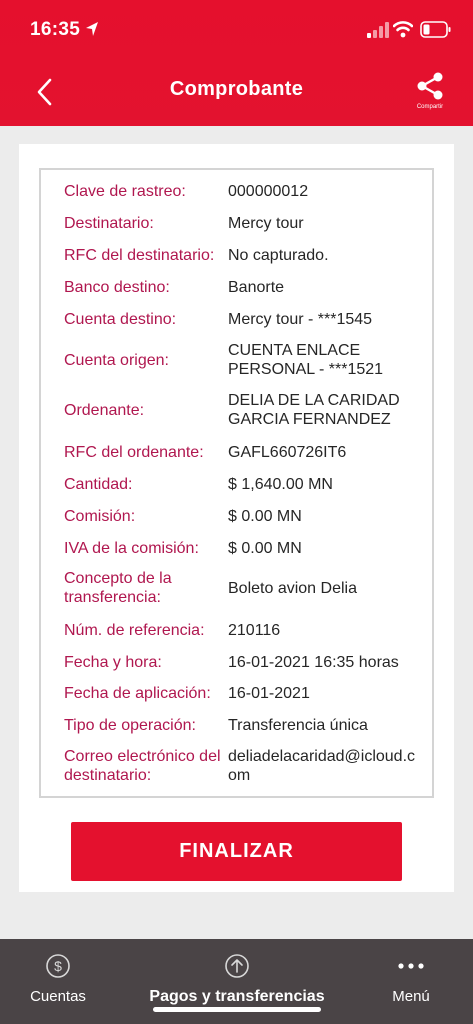  I want to click on receipt-label: Correo electrónico del destinatario:, so click(142, 766).